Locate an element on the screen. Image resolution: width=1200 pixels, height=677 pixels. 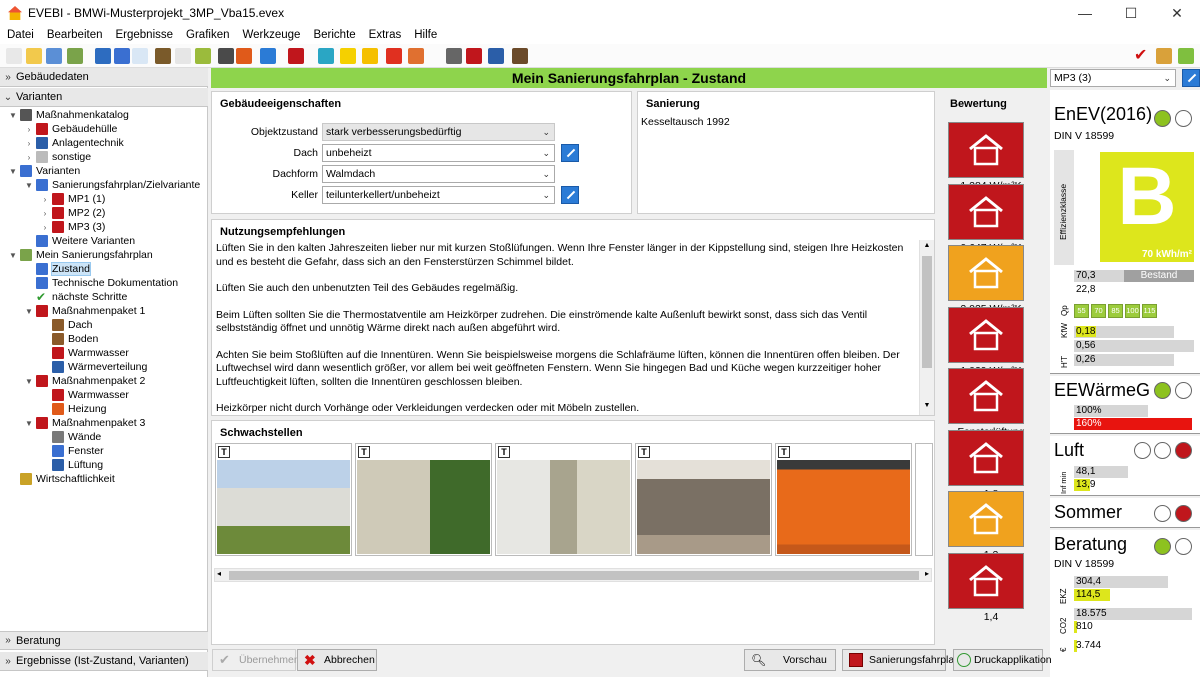
tree-item: › MP3 (3) is located at coordinates (72, 227).